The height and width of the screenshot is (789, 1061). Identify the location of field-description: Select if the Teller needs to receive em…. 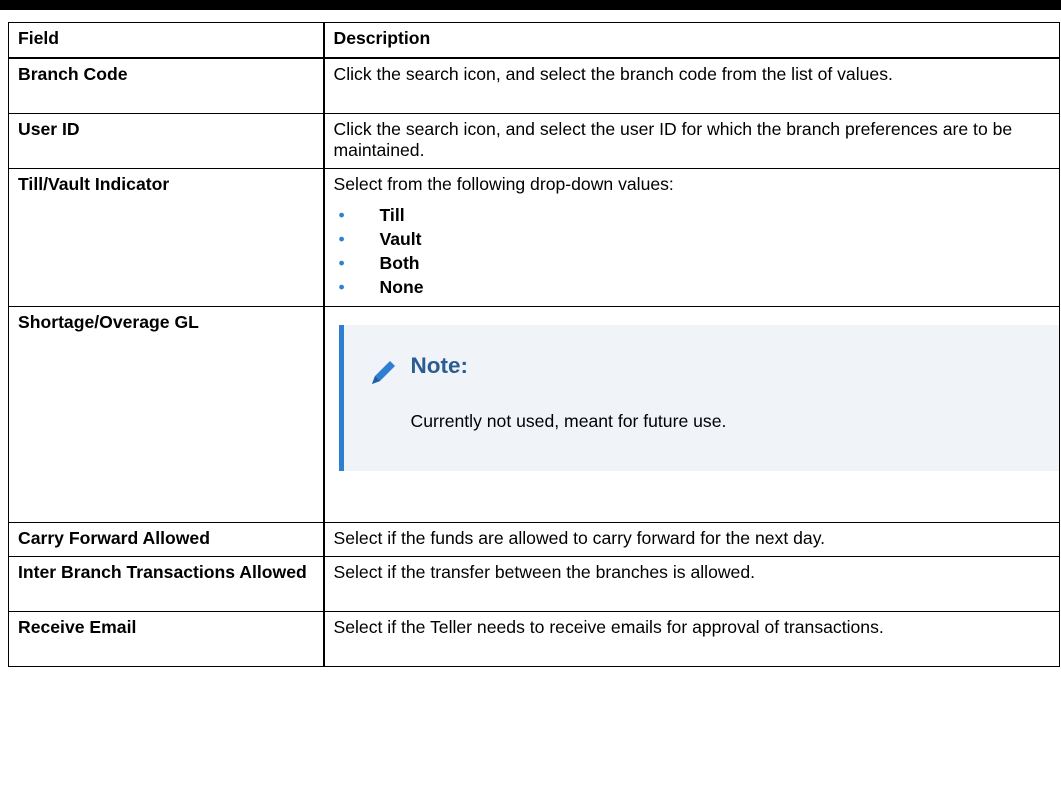
(691, 638).